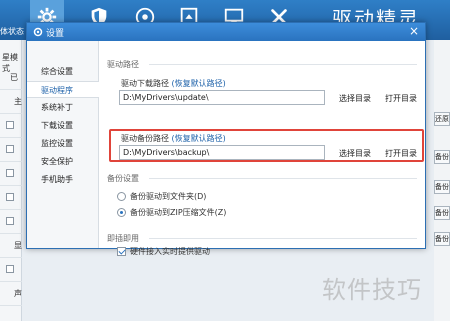 The image size is (450, 321). Describe the element at coordinates (11, 294) in the screenshot. I see `list-item: 声` at that location.